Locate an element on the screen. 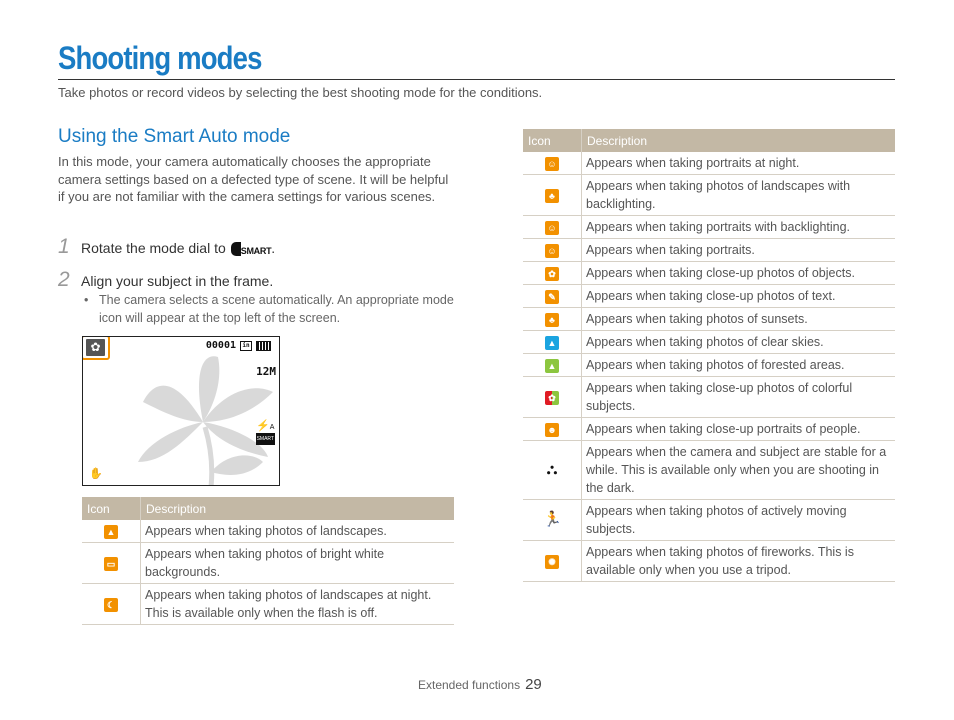 This screenshot has width=954, height=720. macro-color-icon: ✿ is located at coordinates (552, 397).